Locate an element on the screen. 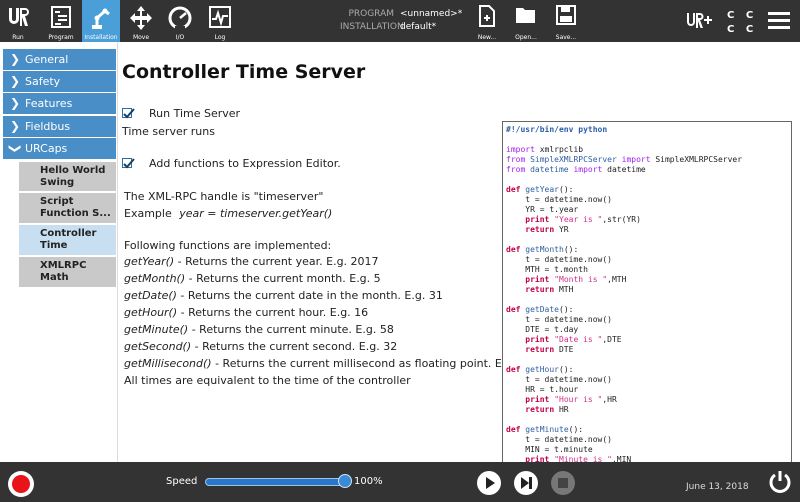 The image size is (800, 502). stop-icon is located at coordinates (563, 483).